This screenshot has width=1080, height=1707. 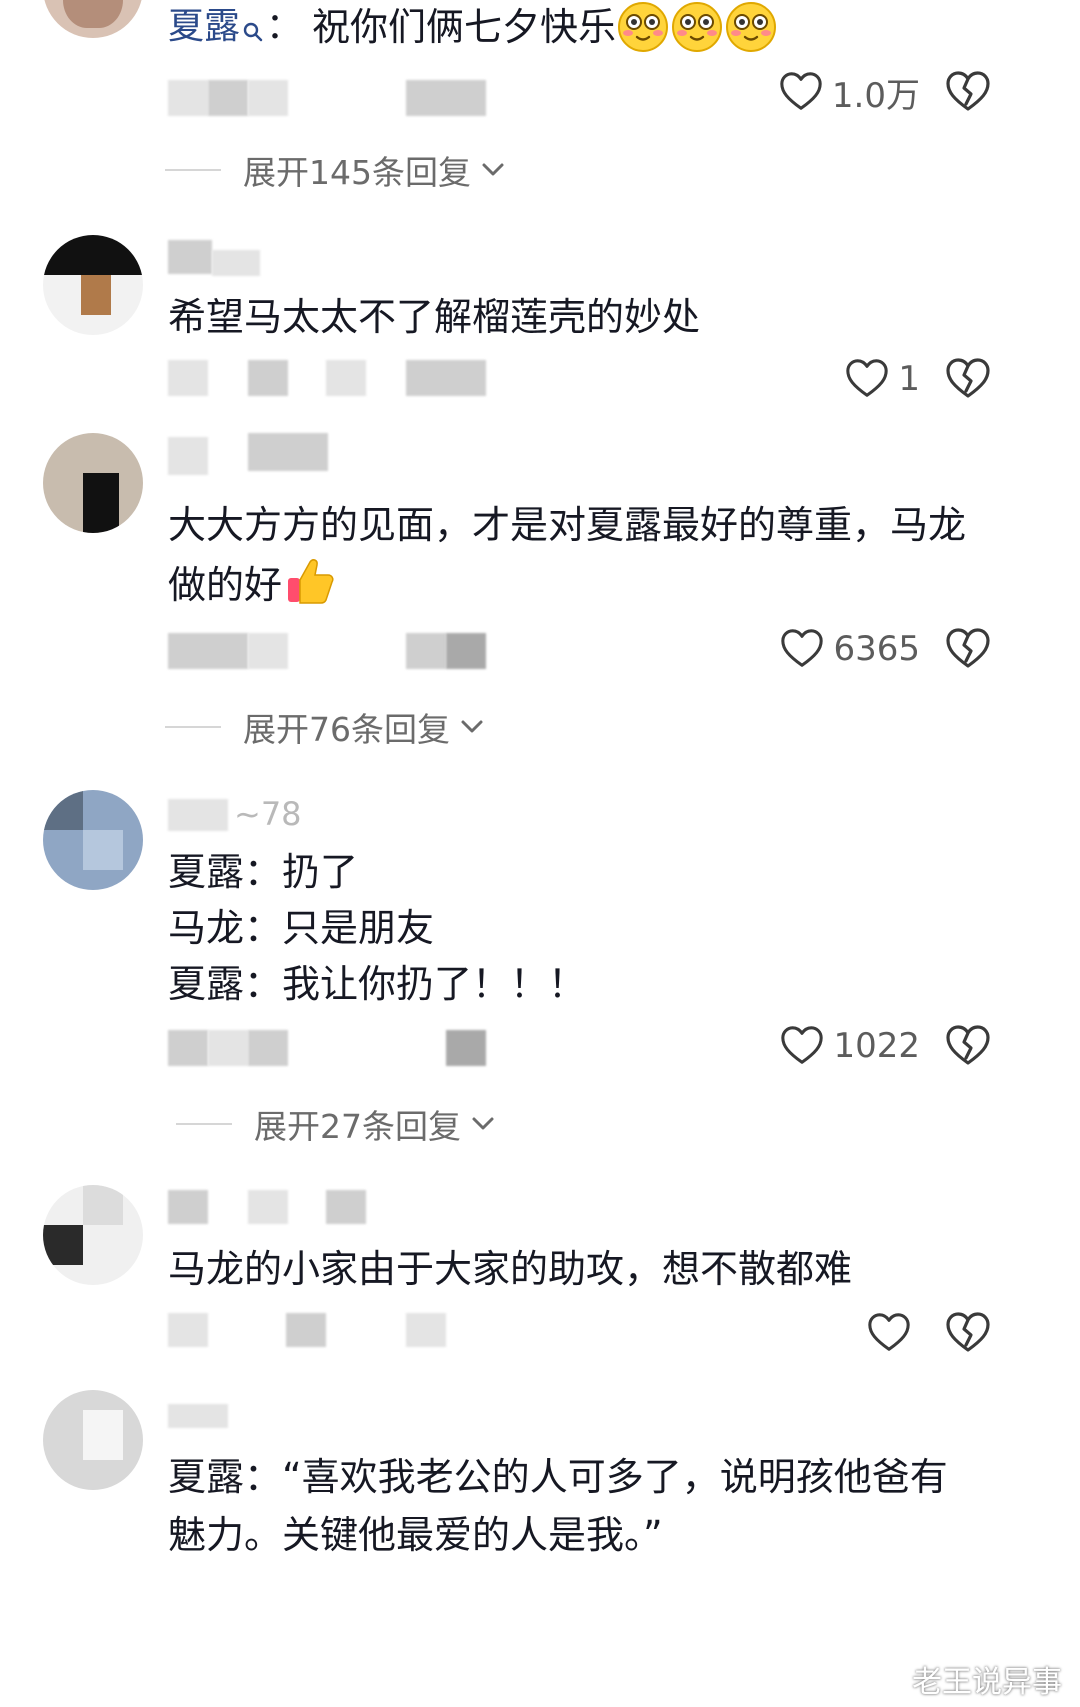 I want to click on expand-replies: 展开27条回复, so click(x=336, y=1124).